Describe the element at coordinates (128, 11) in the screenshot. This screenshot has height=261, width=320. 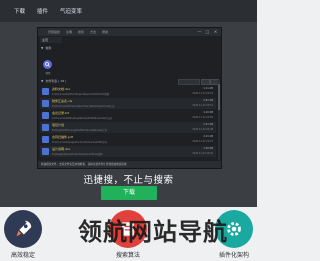
I see `top-navigation: 下载 插件 气迫变率` at that location.